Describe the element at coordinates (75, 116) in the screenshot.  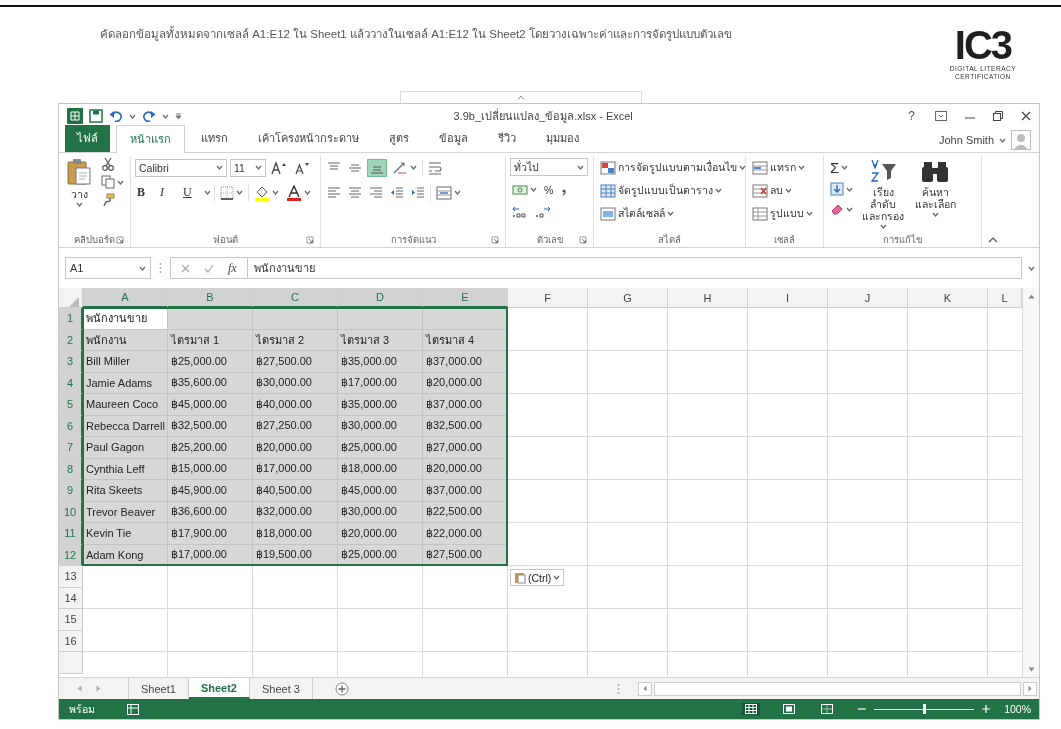
I see `spreadsheet-logo-icon` at that location.